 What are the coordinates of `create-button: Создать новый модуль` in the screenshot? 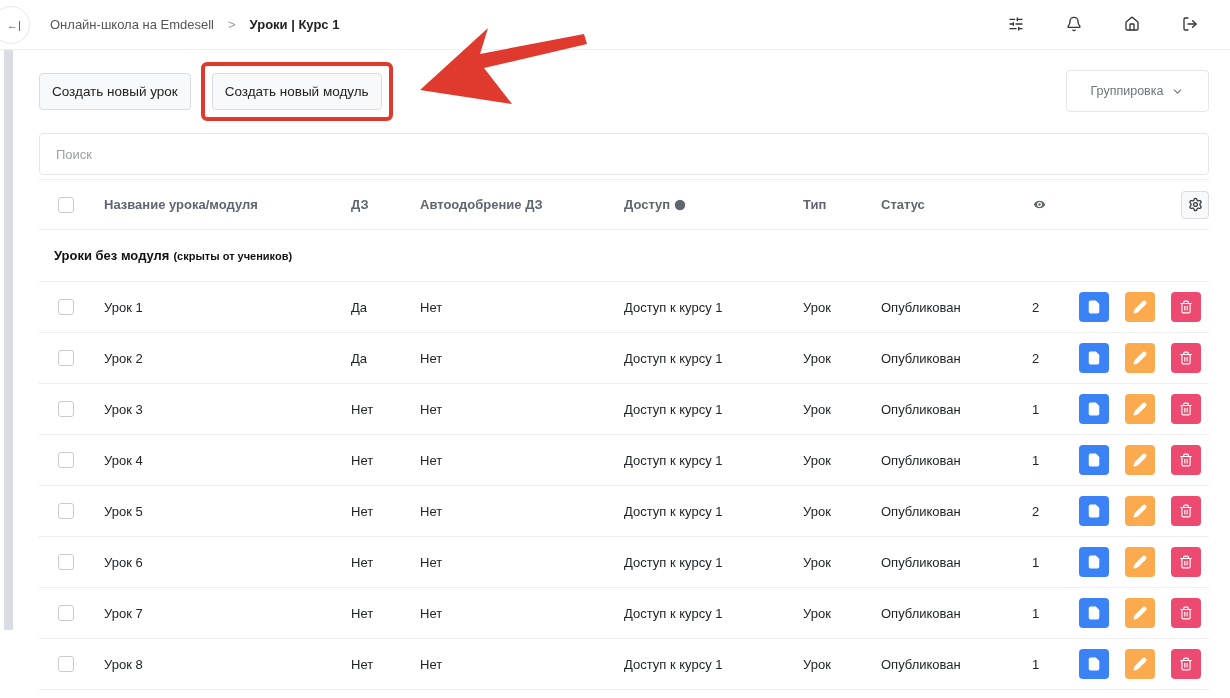 It's located at (296, 91).